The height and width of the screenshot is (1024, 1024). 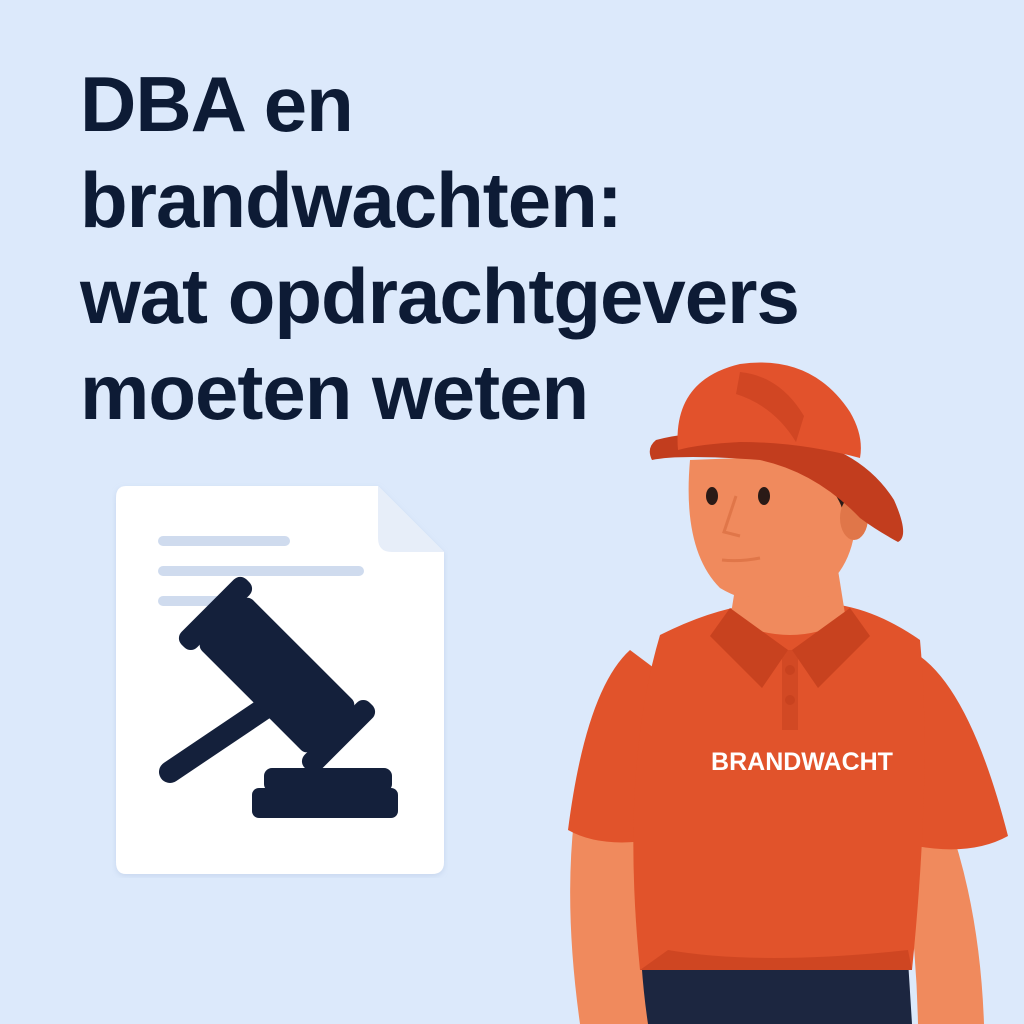 What do you see at coordinates (790, 690) in the screenshot?
I see `placket` at bounding box center [790, 690].